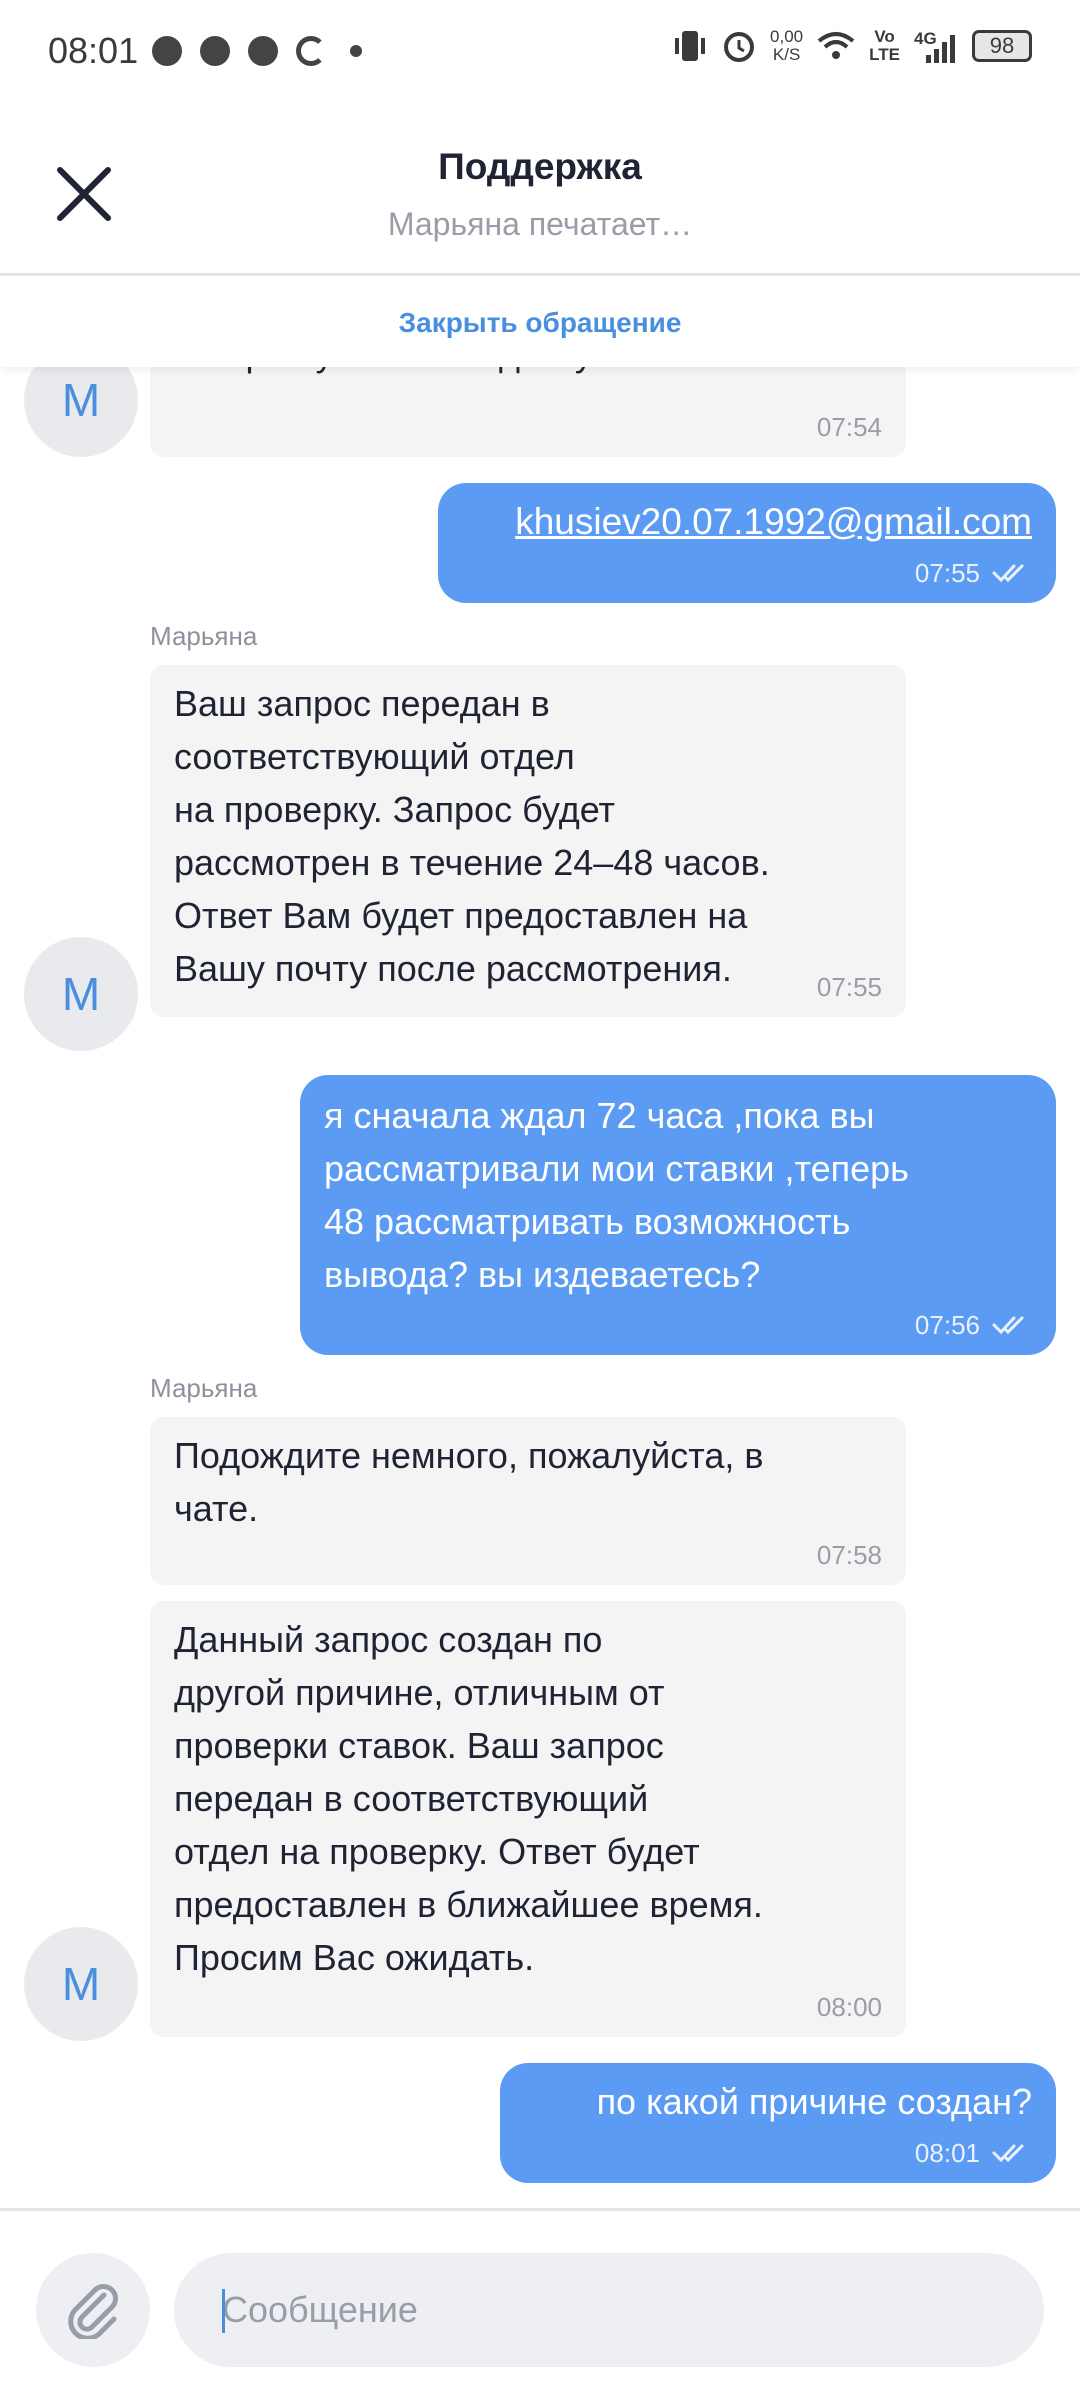 This screenshot has height=2400, width=1080. Describe the element at coordinates (849, 1555) in the screenshot. I see `message-time: 07:58` at that location.